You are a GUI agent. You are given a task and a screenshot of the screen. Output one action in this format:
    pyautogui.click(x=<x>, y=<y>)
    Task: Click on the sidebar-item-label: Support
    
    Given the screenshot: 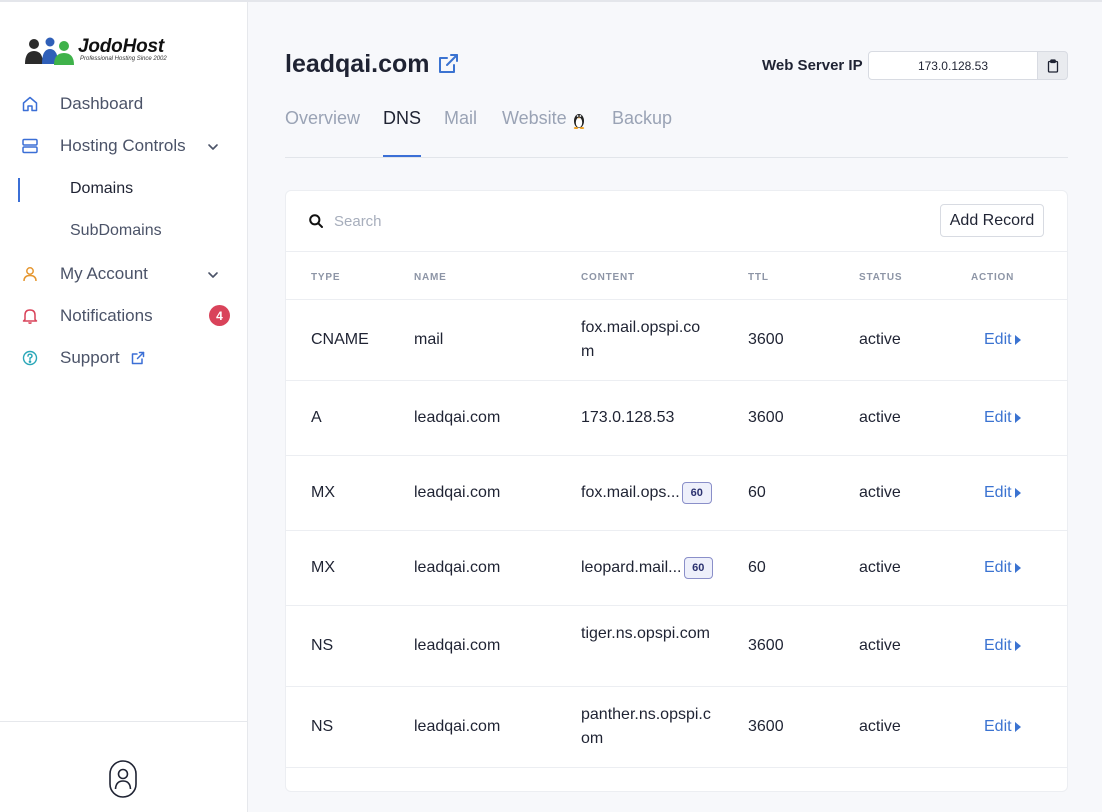 What is the action you would take?
    pyautogui.click(x=90, y=357)
    